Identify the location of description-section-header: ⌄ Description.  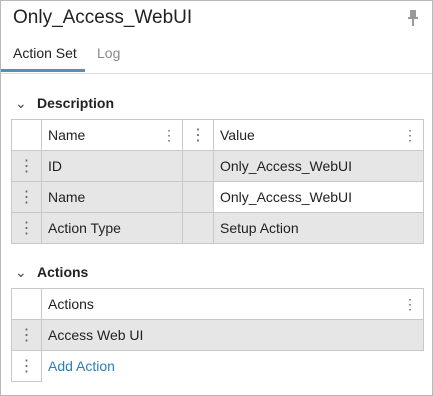
(64, 103).